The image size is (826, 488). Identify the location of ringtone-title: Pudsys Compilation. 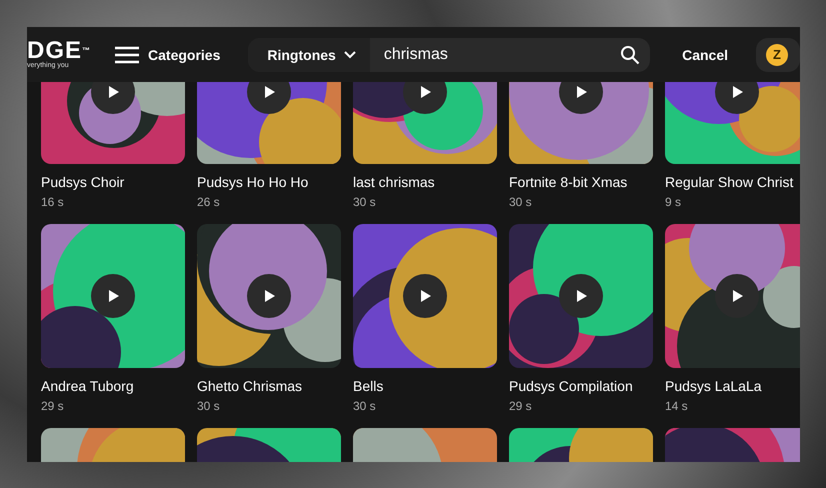
(581, 386).